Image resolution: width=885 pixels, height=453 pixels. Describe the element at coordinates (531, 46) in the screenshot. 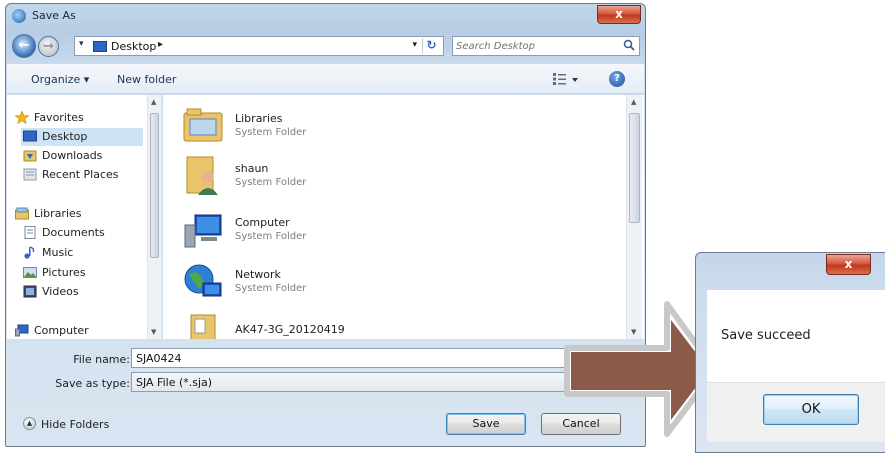

I see `search-input` at that location.